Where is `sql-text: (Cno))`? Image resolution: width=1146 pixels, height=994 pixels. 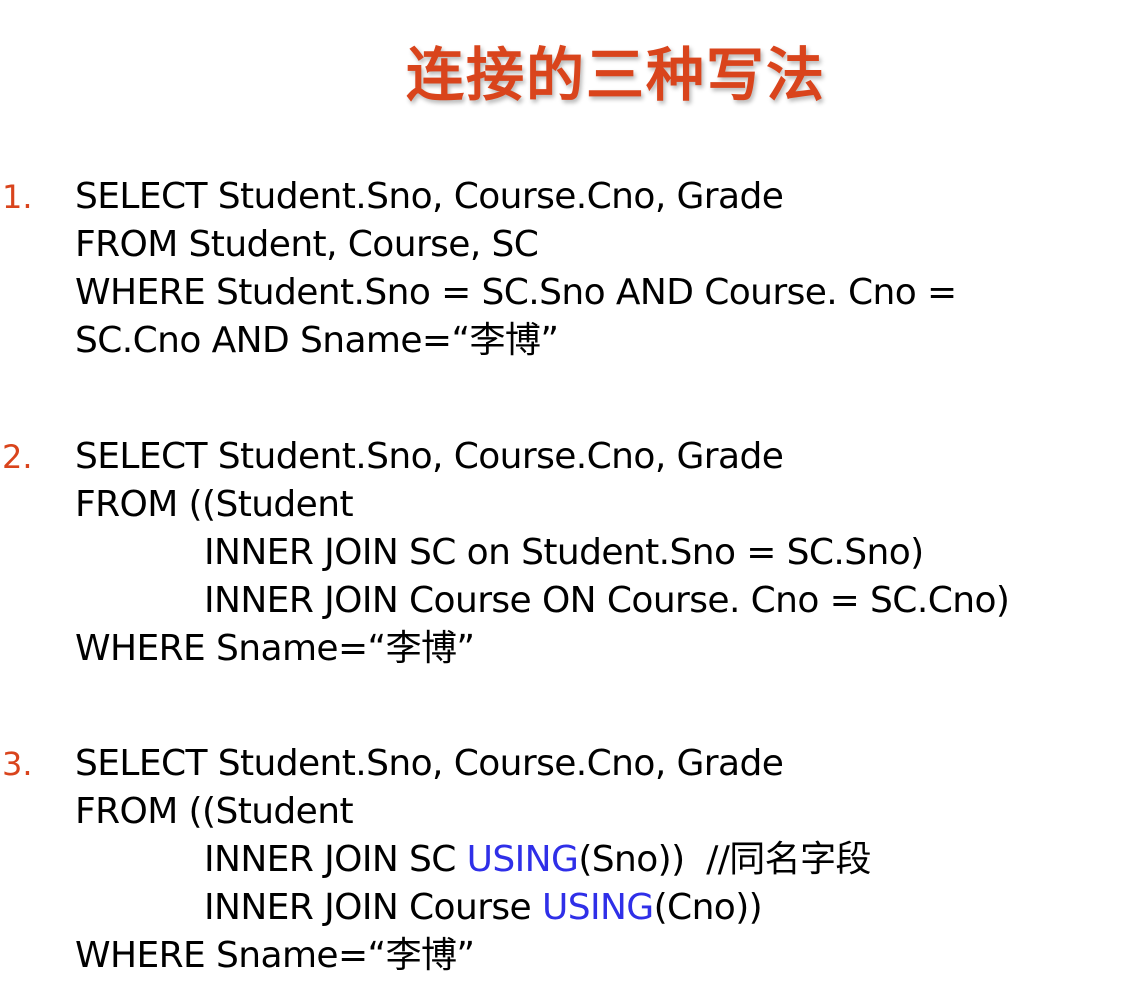 sql-text: (Cno)) is located at coordinates (708, 907).